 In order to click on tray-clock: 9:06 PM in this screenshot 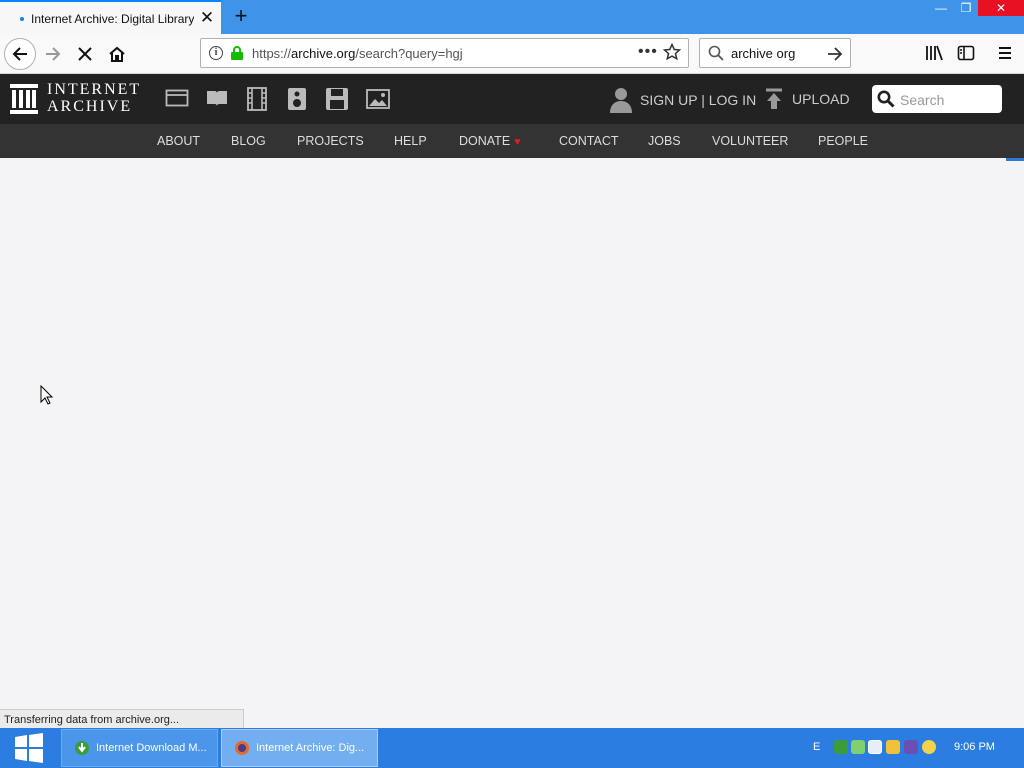, I will do `click(974, 747)`.